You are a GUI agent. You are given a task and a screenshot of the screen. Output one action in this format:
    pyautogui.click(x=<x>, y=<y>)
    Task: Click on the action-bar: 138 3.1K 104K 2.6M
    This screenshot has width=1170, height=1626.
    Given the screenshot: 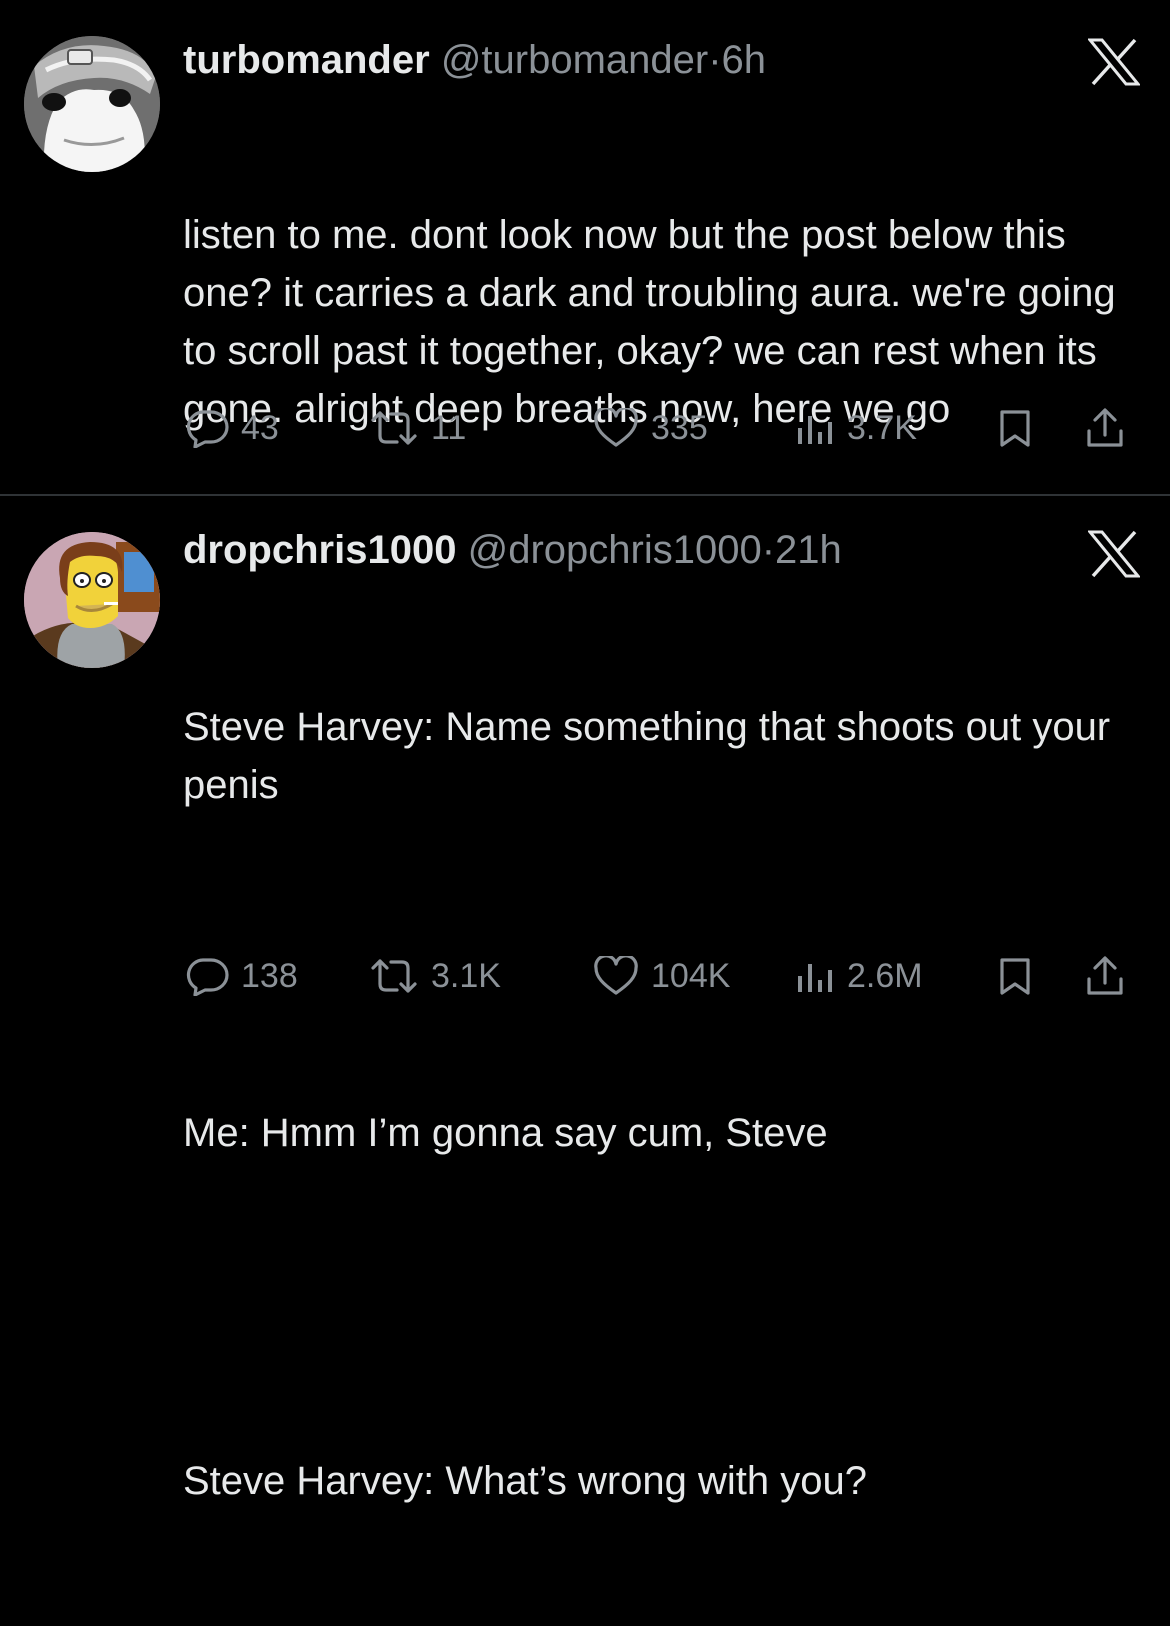 What is the action you would take?
    pyautogui.click(x=665, y=976)
    